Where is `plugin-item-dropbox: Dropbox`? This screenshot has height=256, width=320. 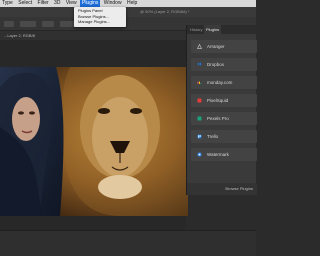
plugin-item-dropbox: Dropbox is located at coordinates (224, 64).